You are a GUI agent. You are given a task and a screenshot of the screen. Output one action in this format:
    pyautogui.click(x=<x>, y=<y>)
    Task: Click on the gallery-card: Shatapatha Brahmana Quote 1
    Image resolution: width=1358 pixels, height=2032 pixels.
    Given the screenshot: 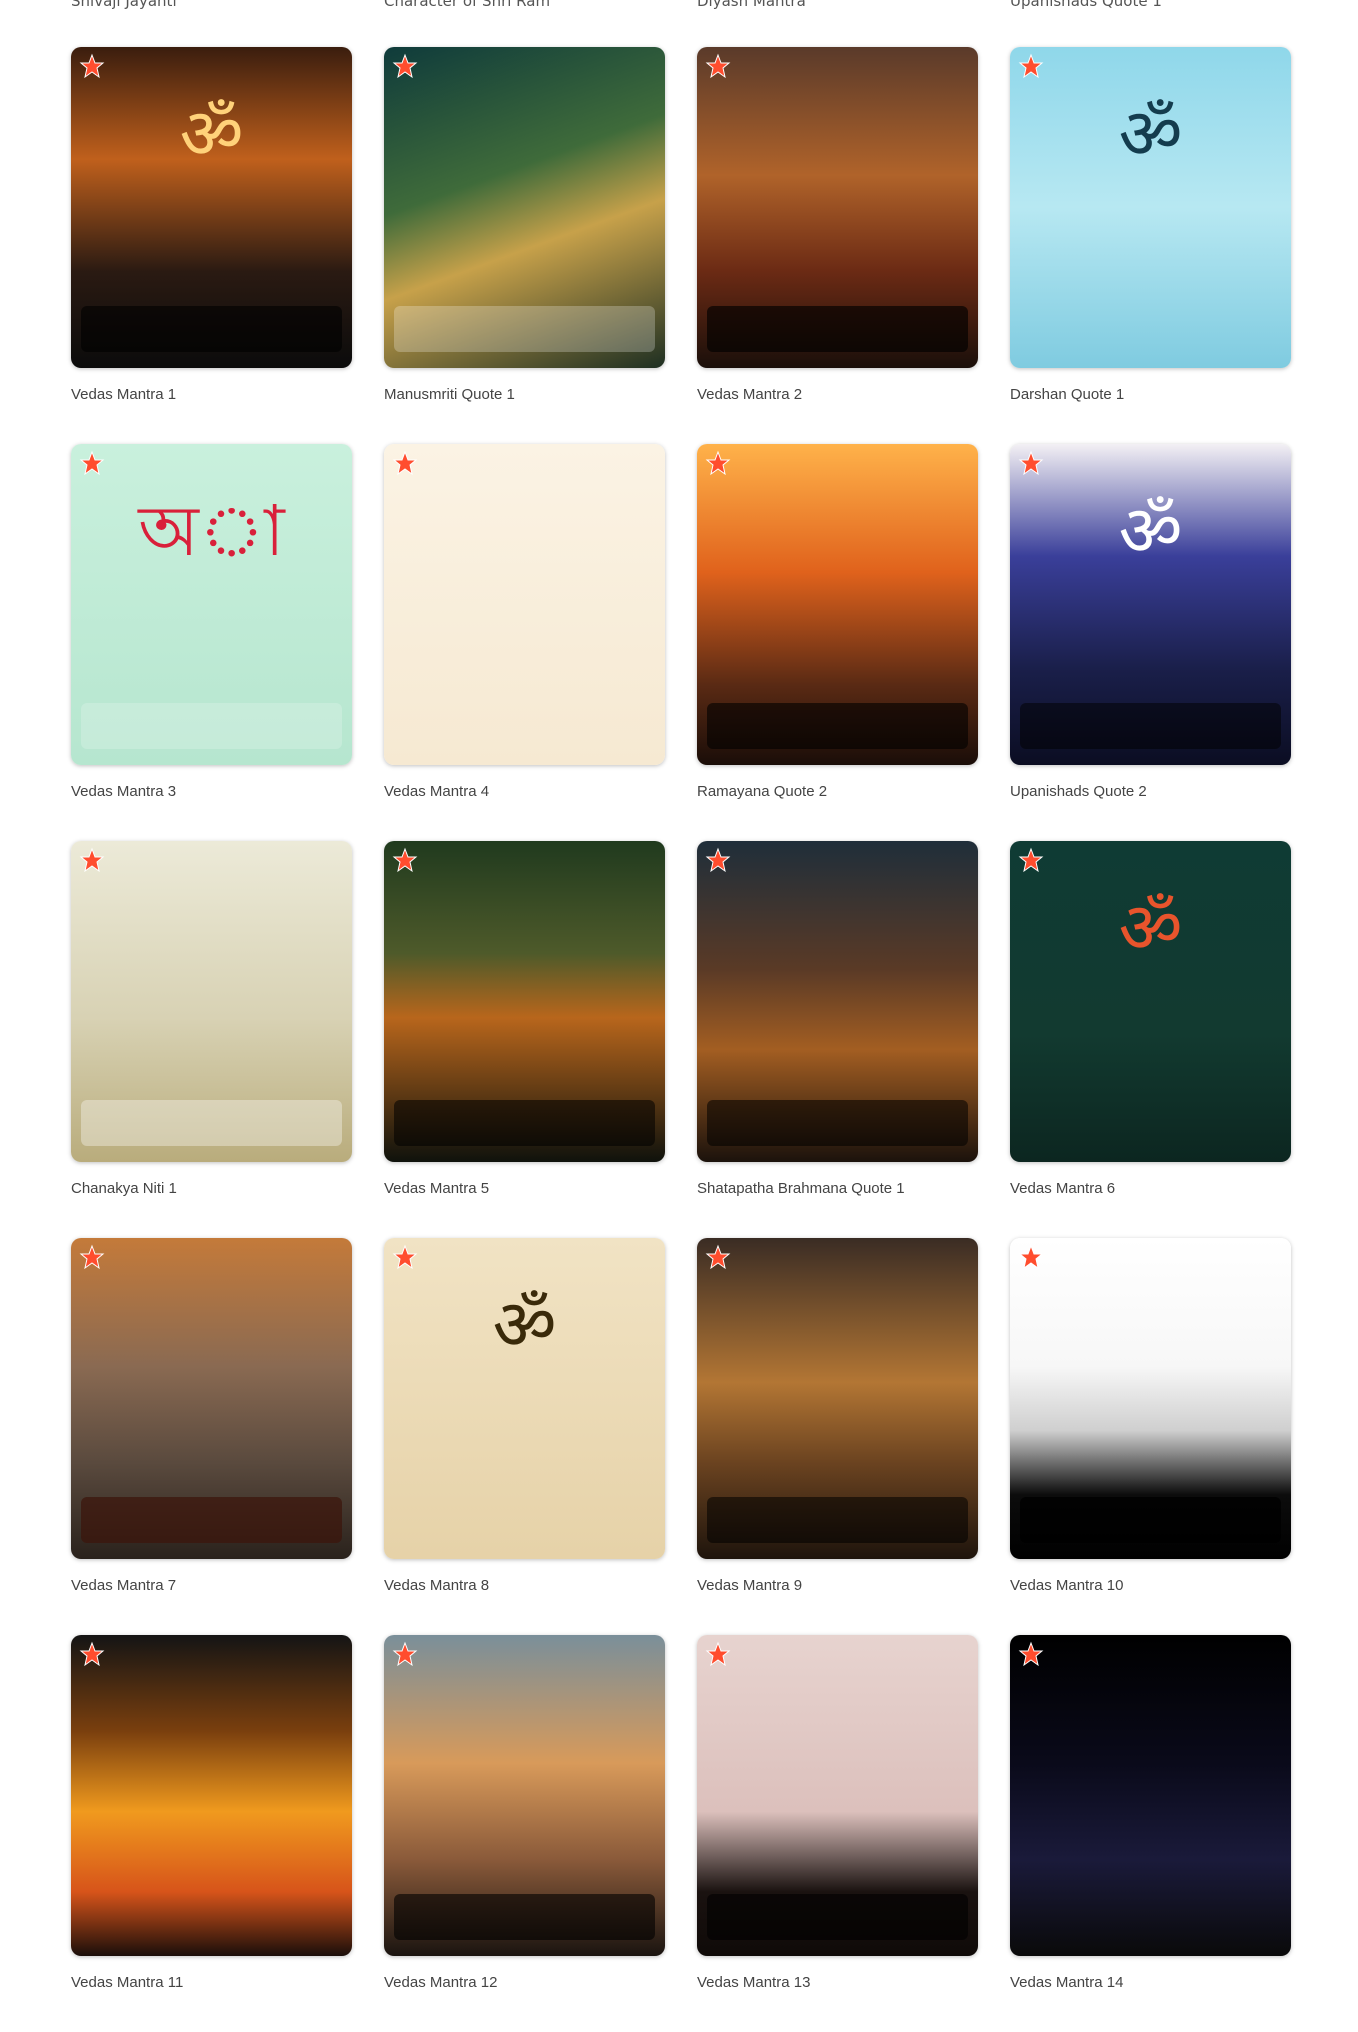 What is the action you would take?
    pyautogui.click(x=837, y=1039)
    